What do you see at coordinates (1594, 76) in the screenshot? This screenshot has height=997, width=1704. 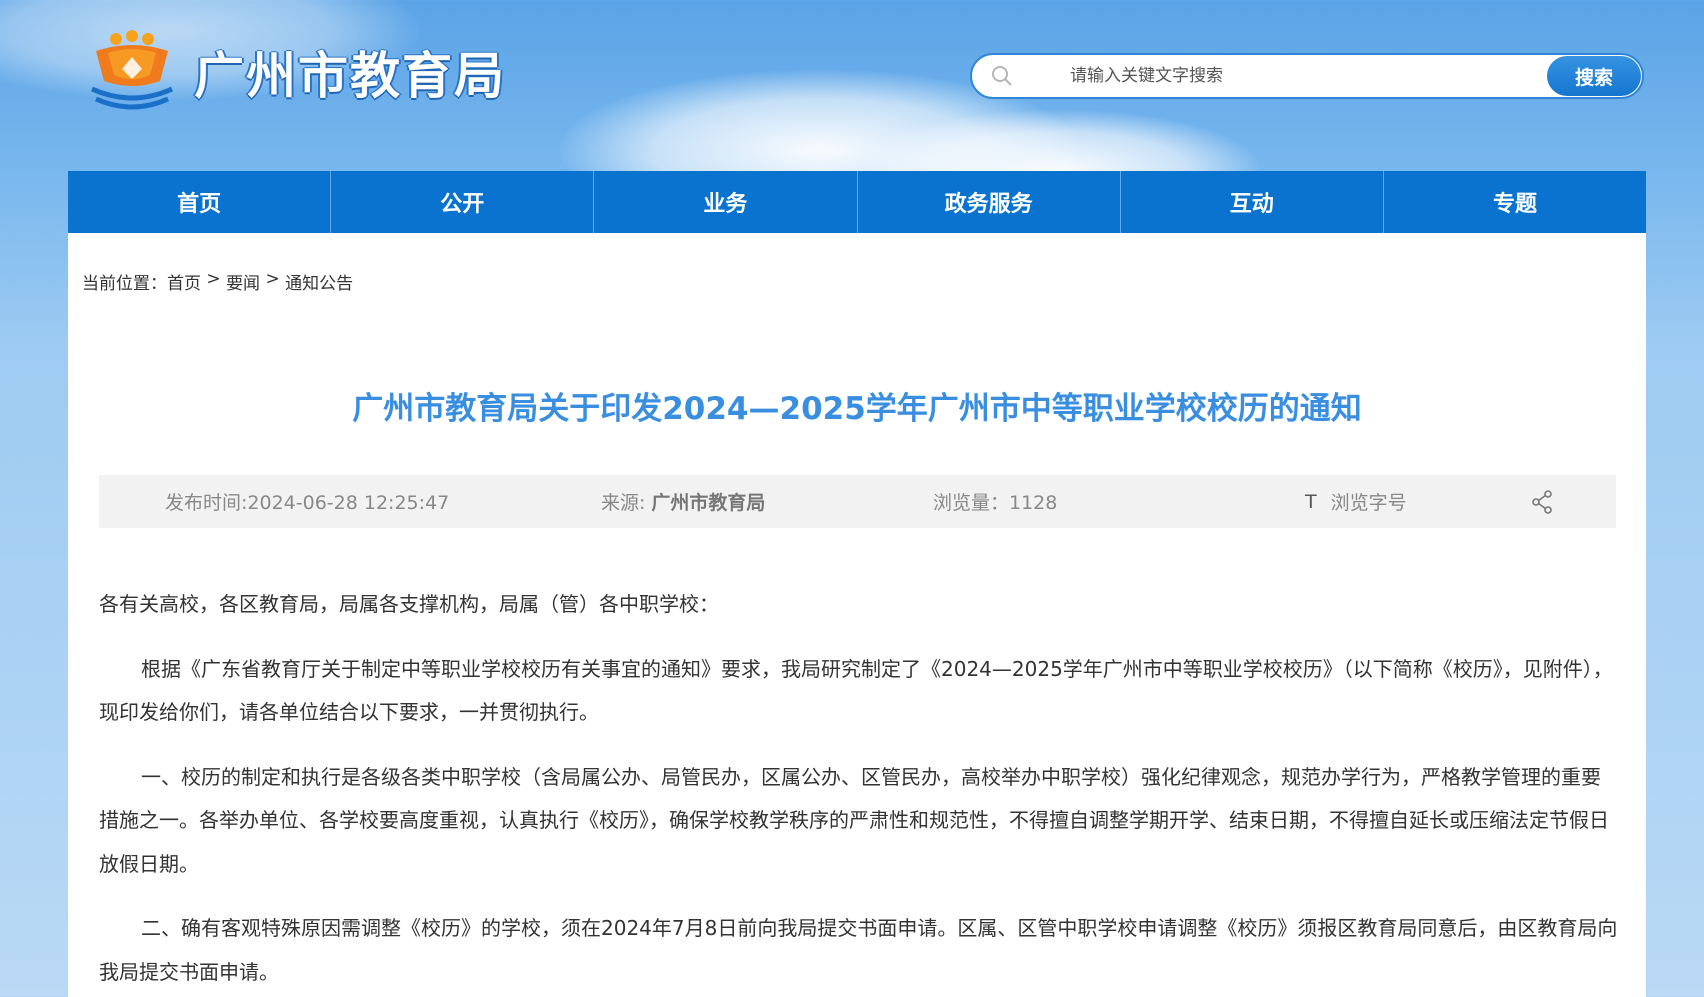 I see `search-button: 搜索` at bounding box center [1594, 76].